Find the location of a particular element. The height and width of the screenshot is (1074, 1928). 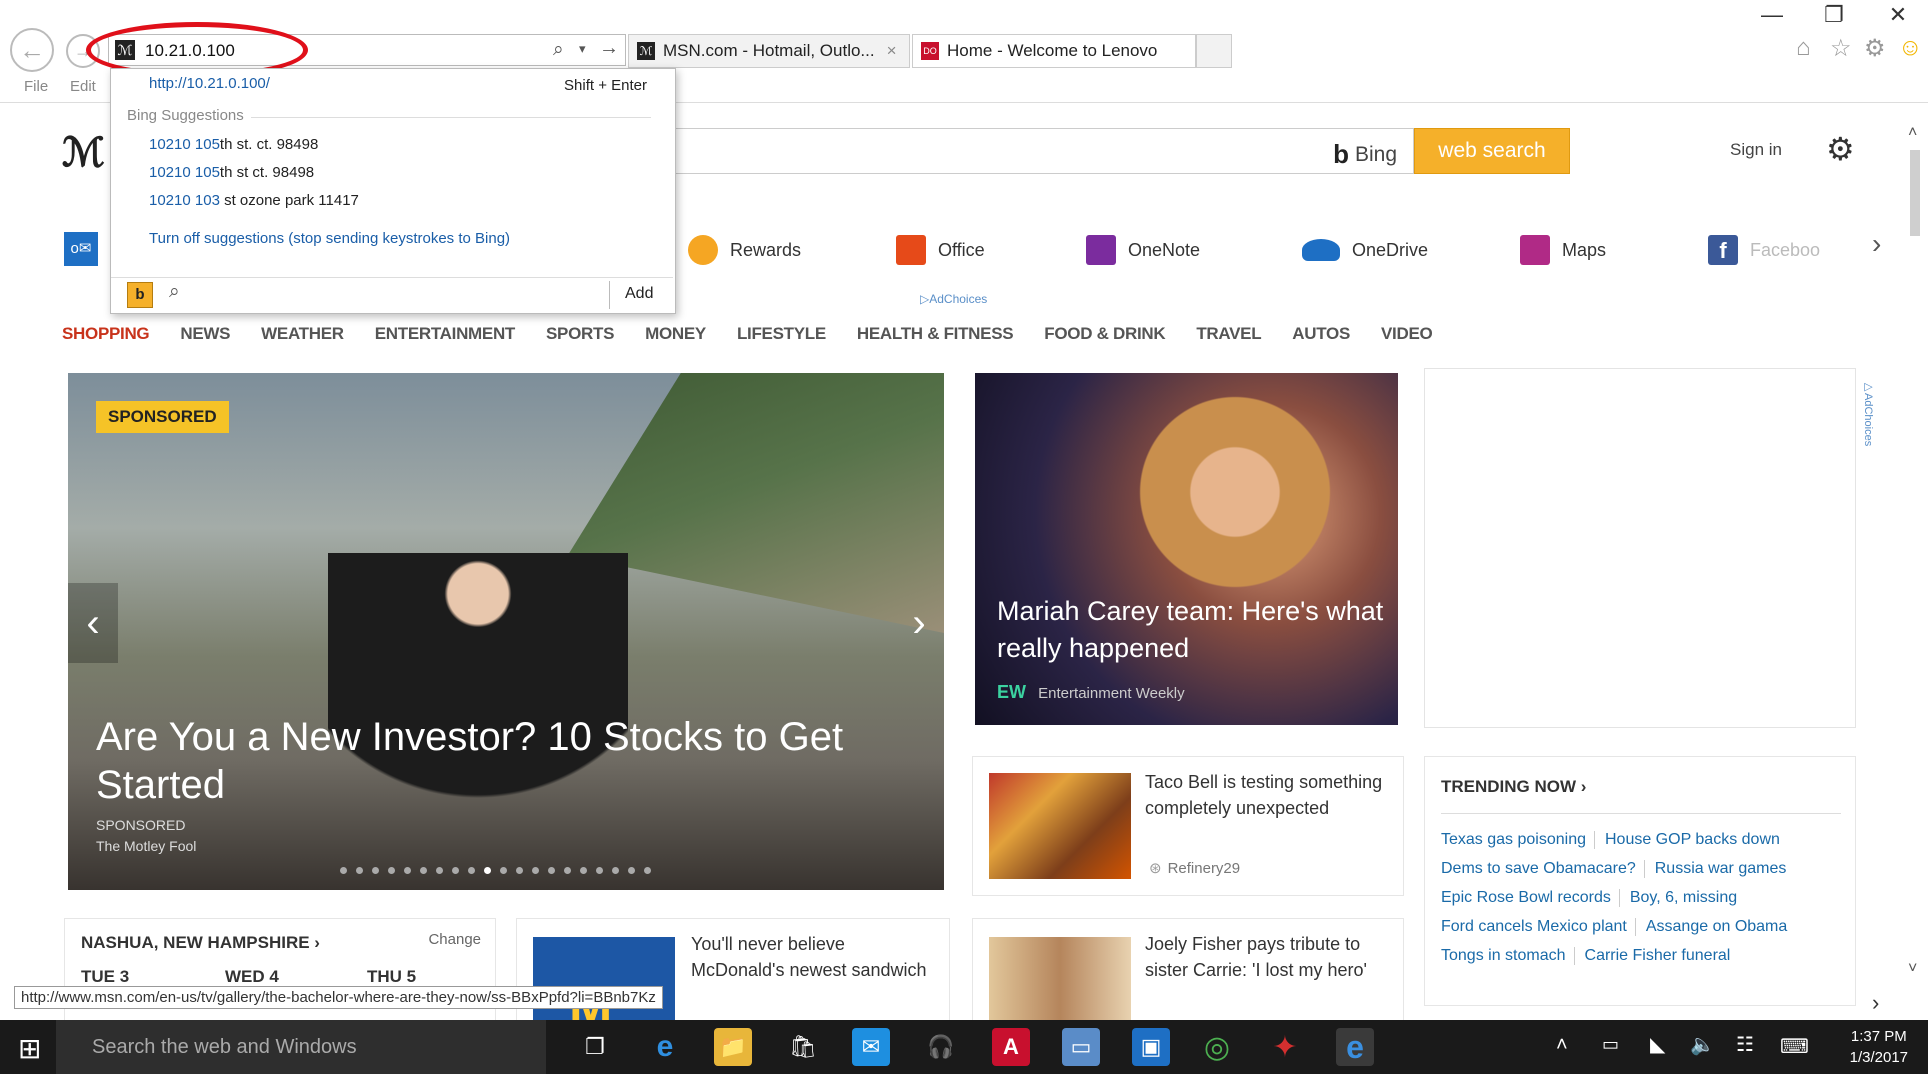

tab-msn: ℳ MSN.com - Hotmail, Outlo... × is located at coordinates (769, 51).